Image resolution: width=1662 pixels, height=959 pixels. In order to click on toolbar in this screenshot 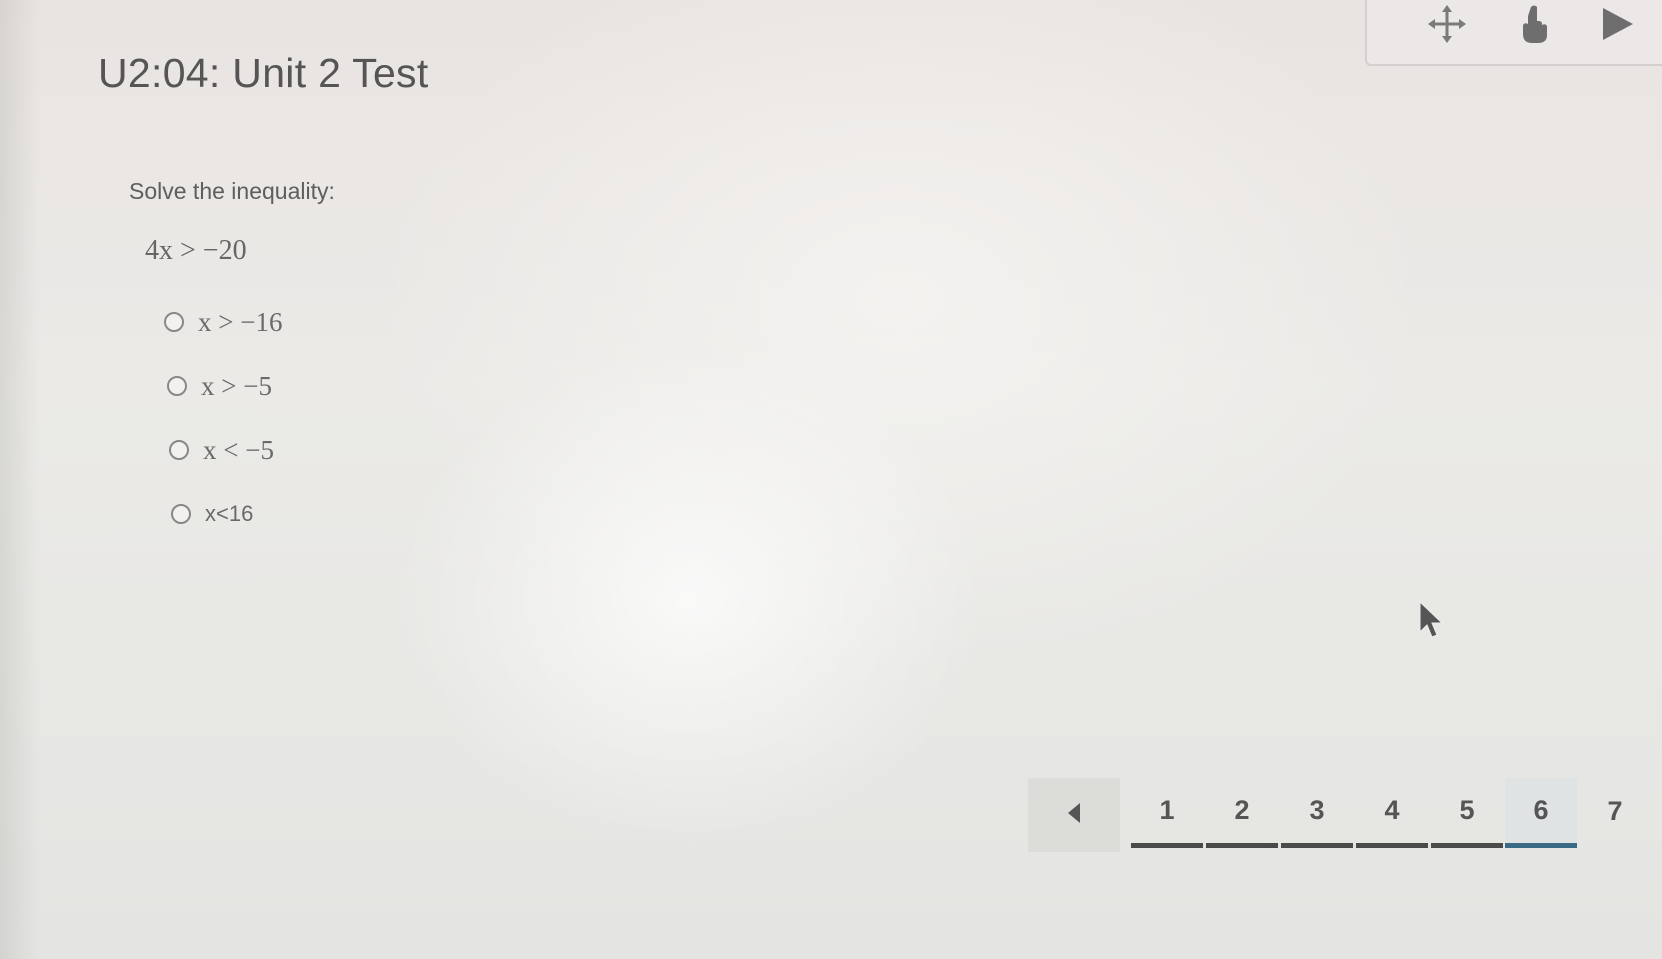, I will do `click(1513, 33)`.